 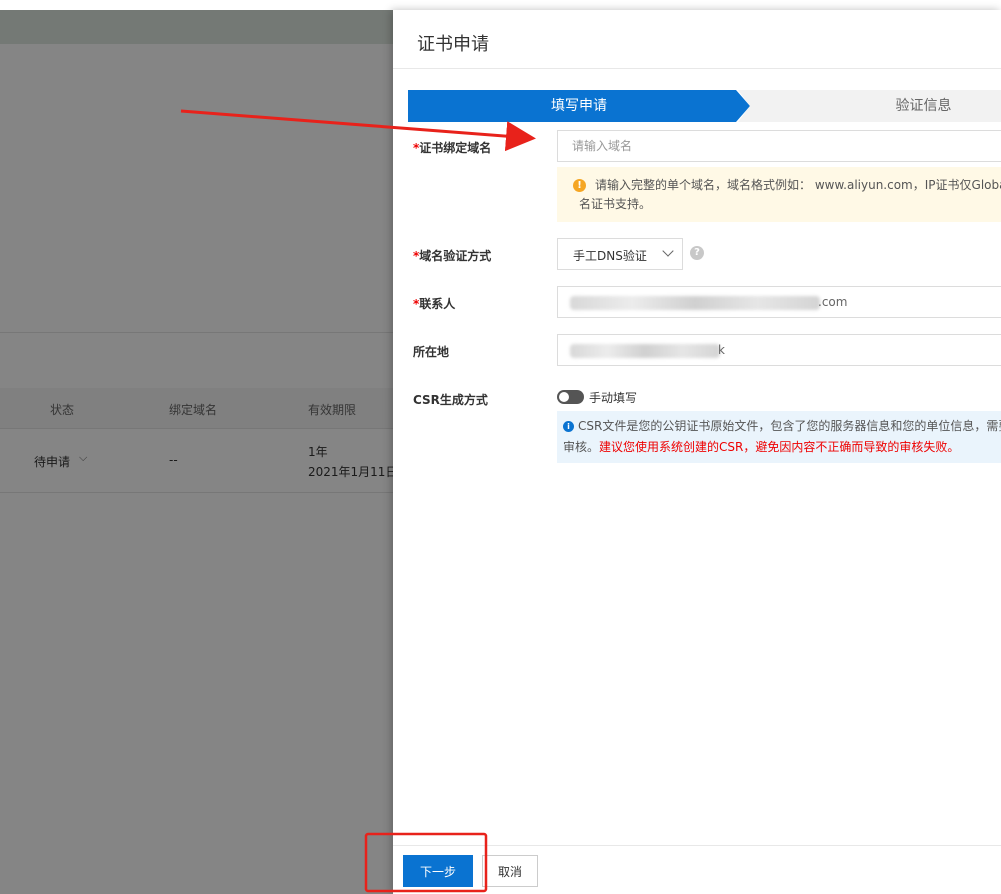 I want to click on csr-info-warning: 建议您使用系统创建的CSR，避免因内容不正确而导致的审核失败。, so click(x=779, y=447).